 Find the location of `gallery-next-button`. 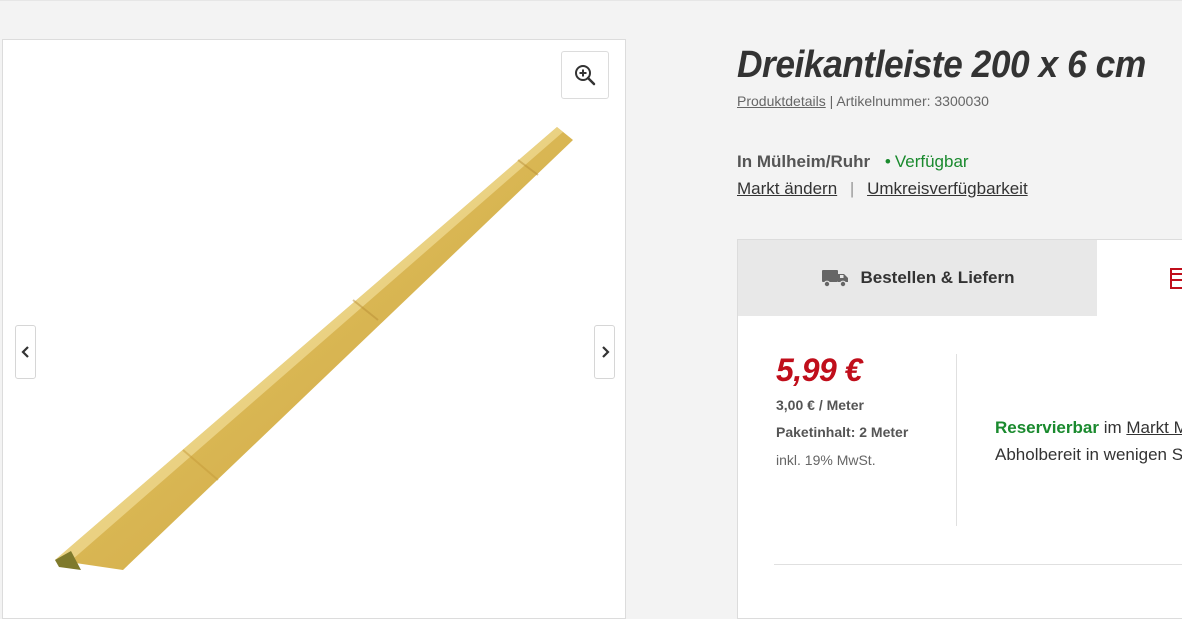

gallery-next-button is located at coordinates (604, 352).